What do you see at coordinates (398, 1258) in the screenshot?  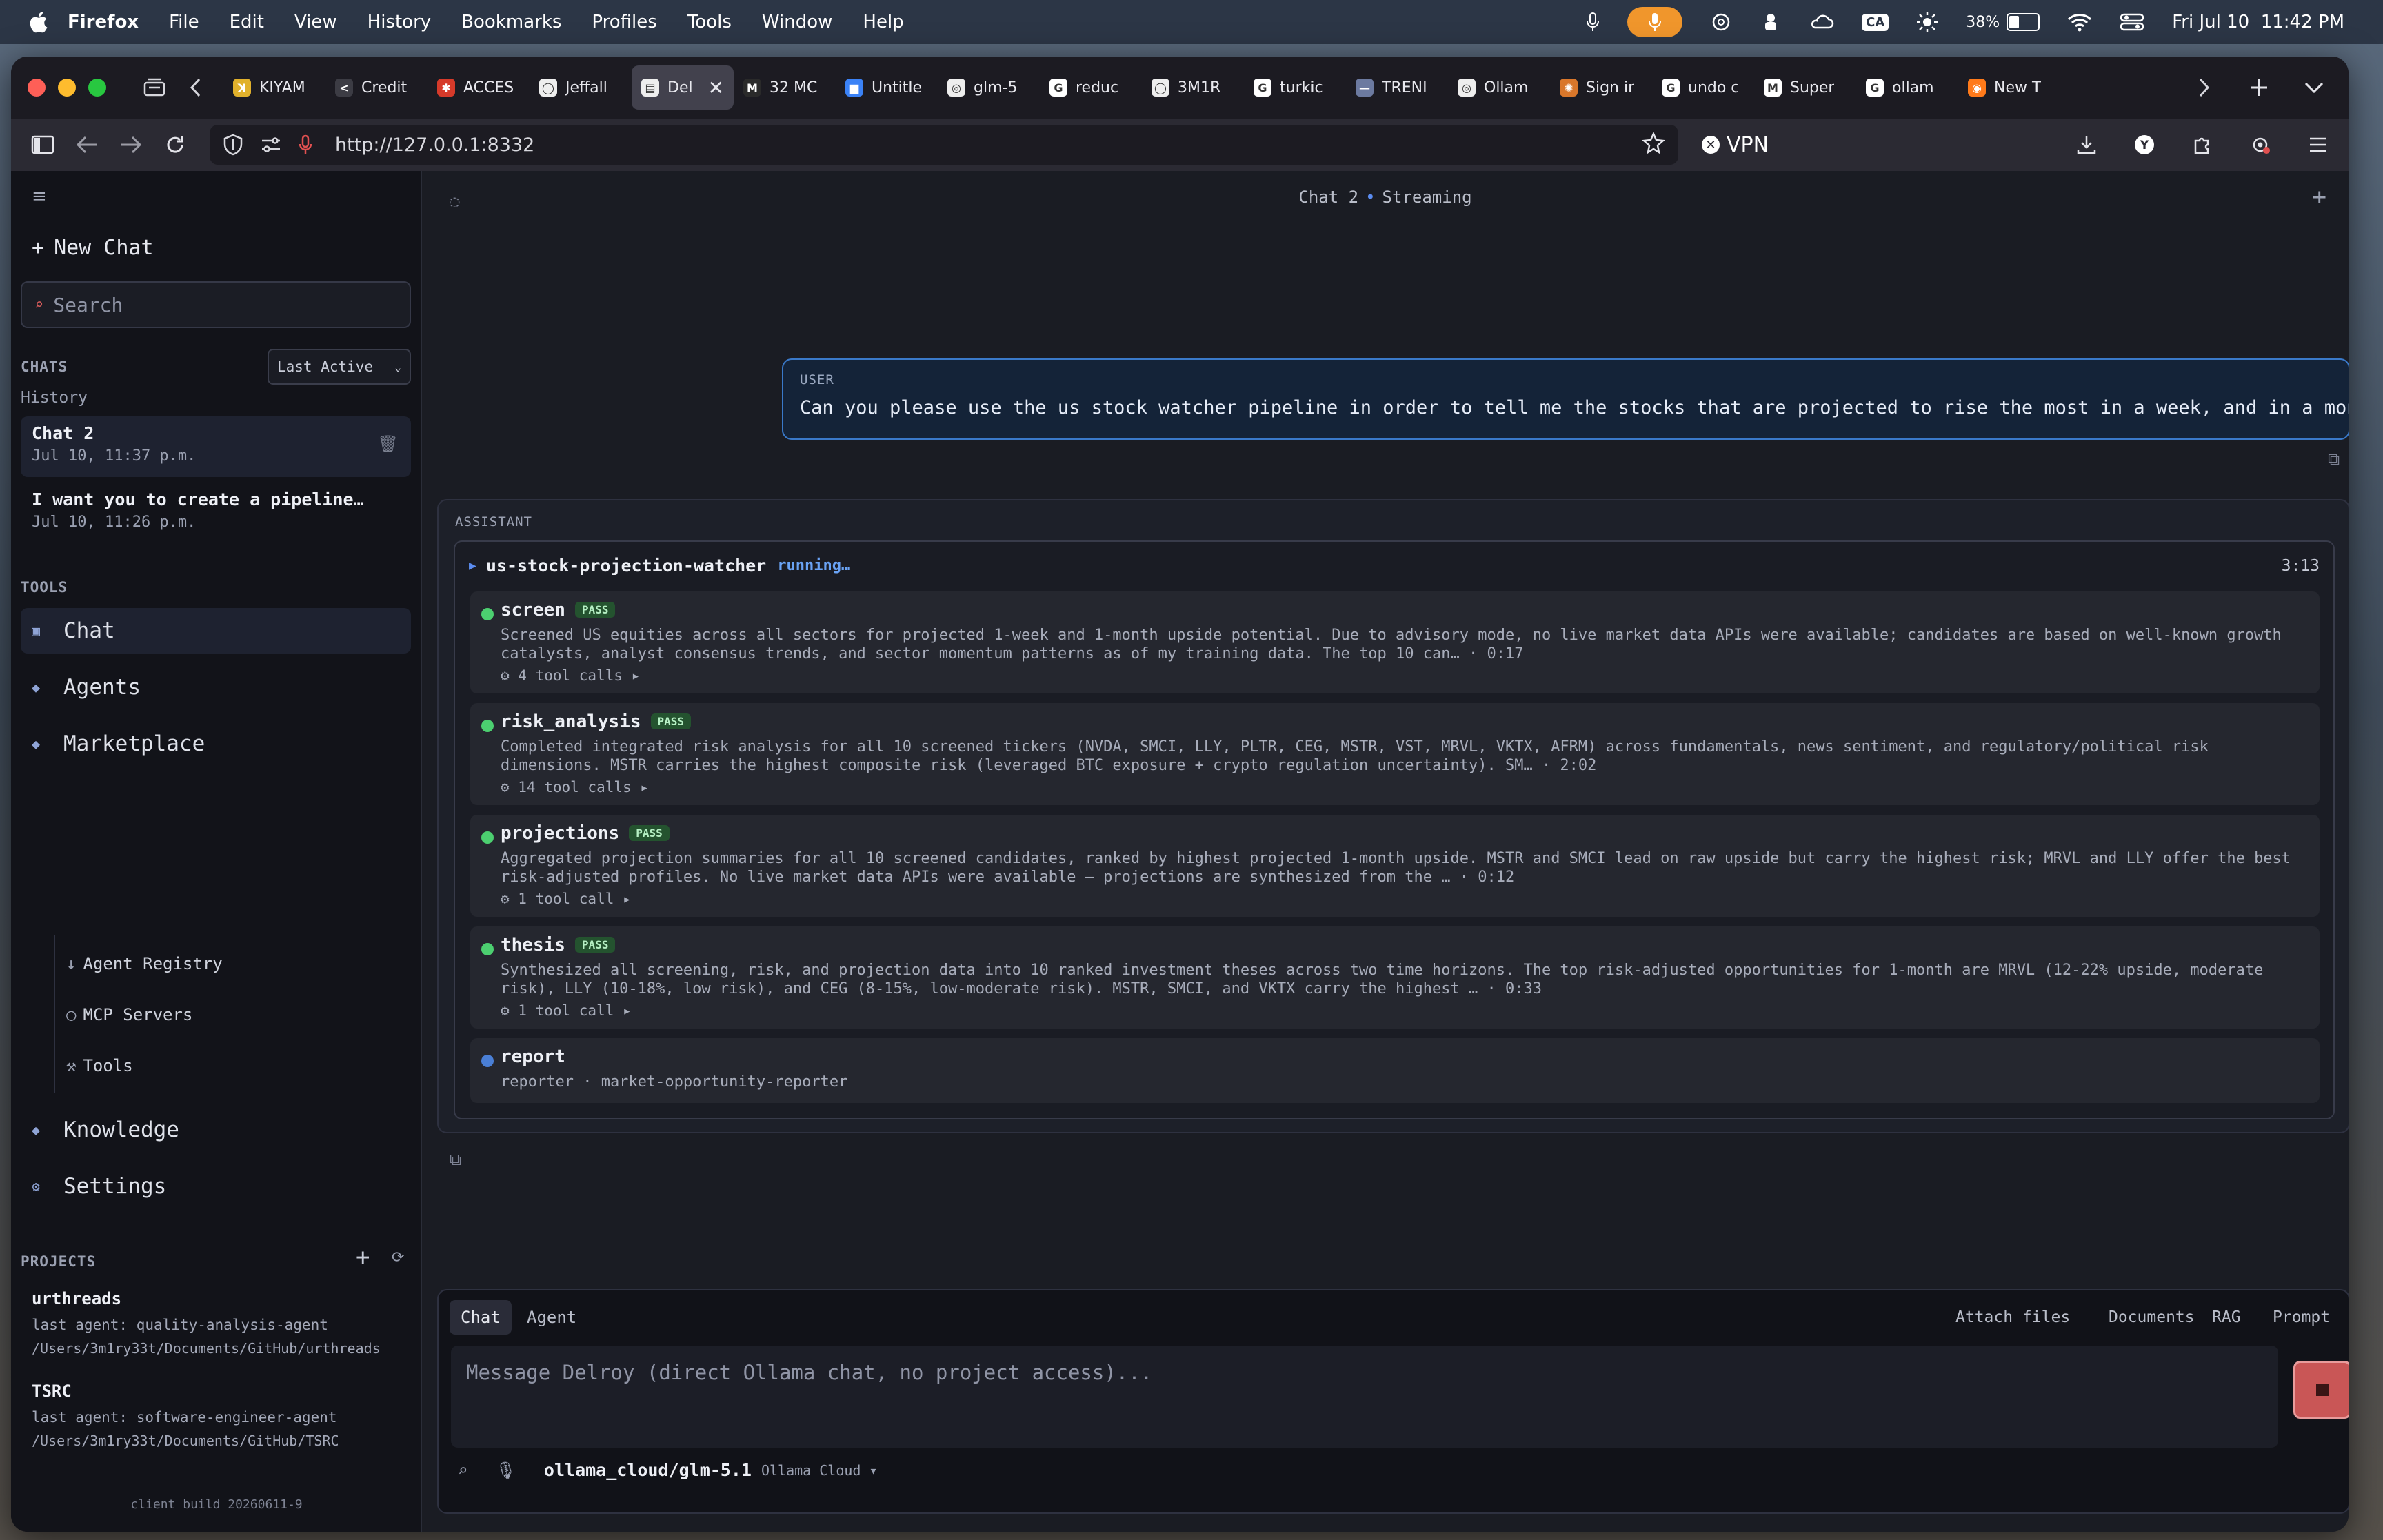 I see `refresh-projects-icon: ⟳` at bounding box center [398, 1258].